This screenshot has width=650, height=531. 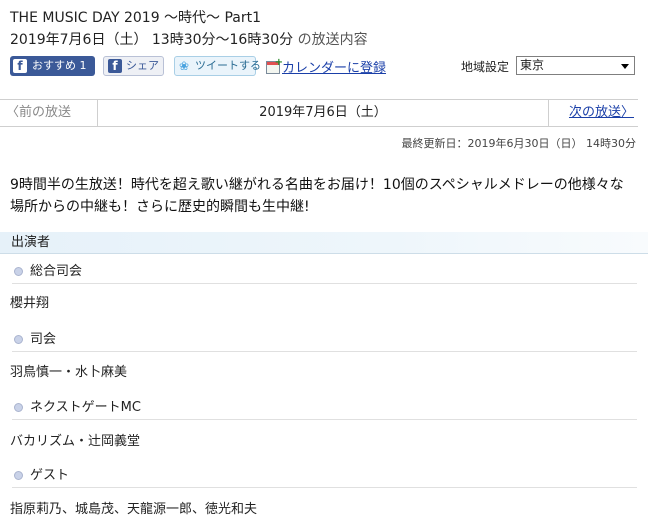 What do you see at coordinates (69, 372) in the screenshot?
I see `cast-names: 羽鳥慎一・水卜麻美` at bounding box center [69, 372].